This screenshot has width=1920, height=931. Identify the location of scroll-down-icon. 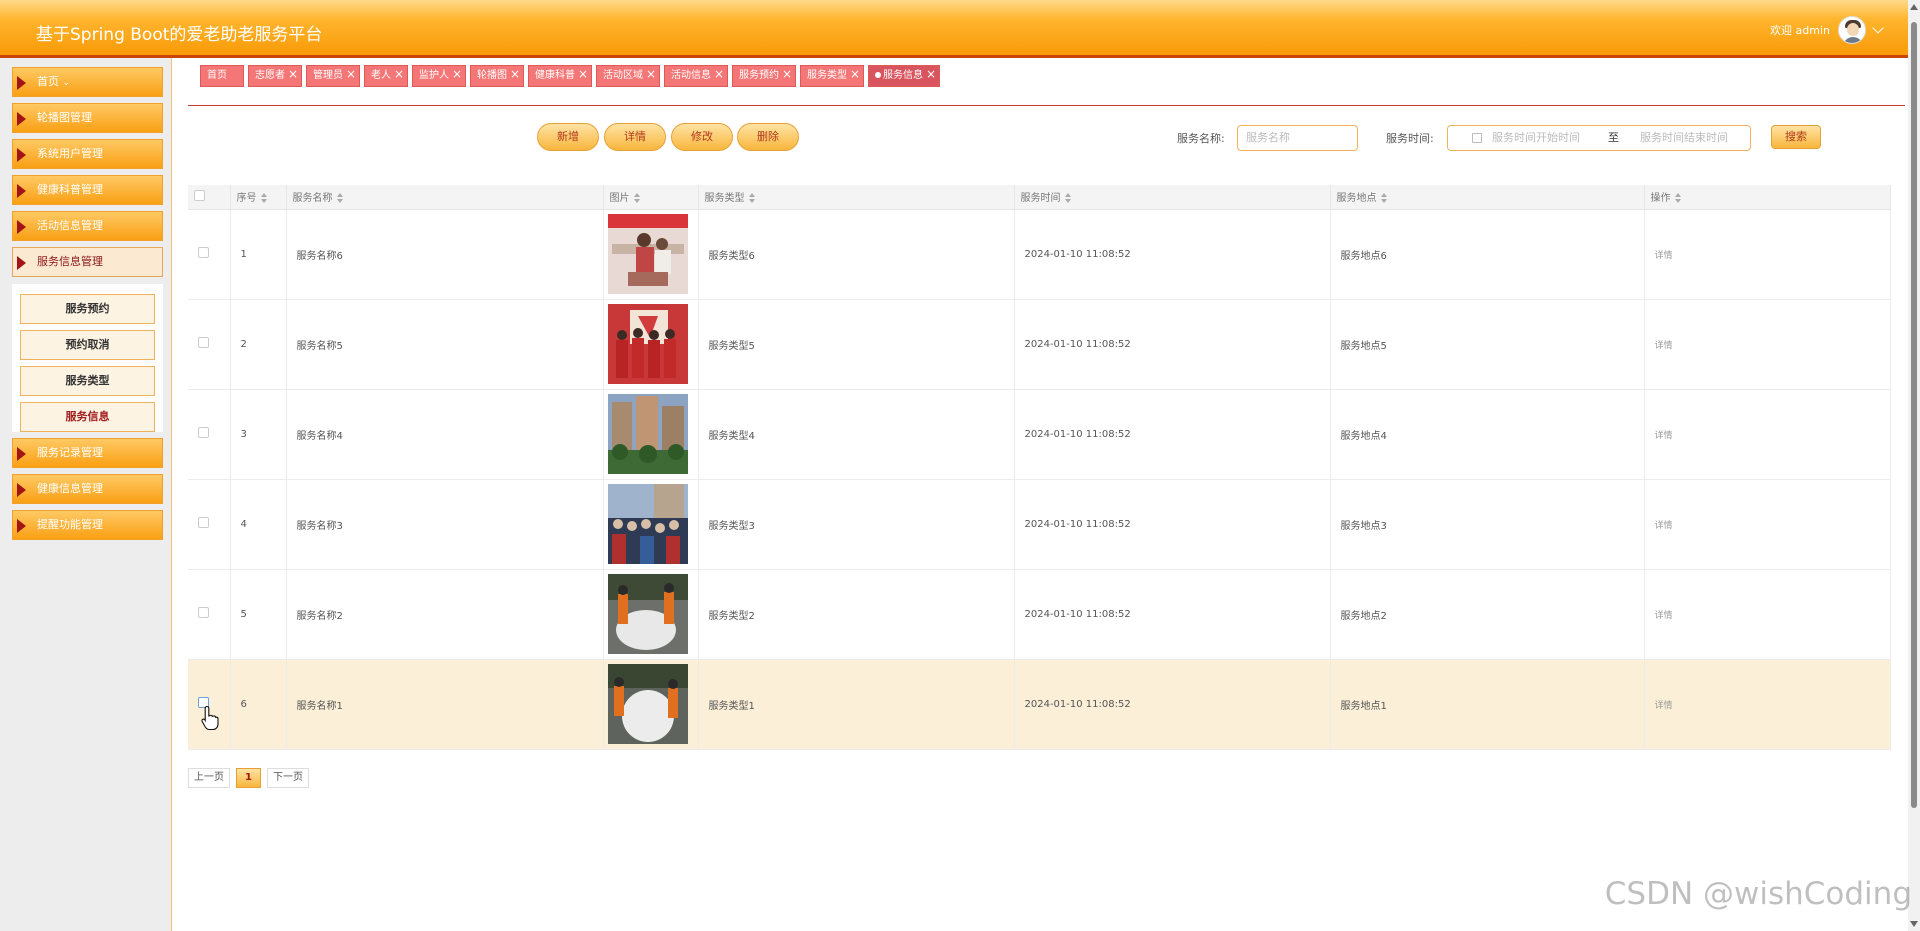
(1914, 924).